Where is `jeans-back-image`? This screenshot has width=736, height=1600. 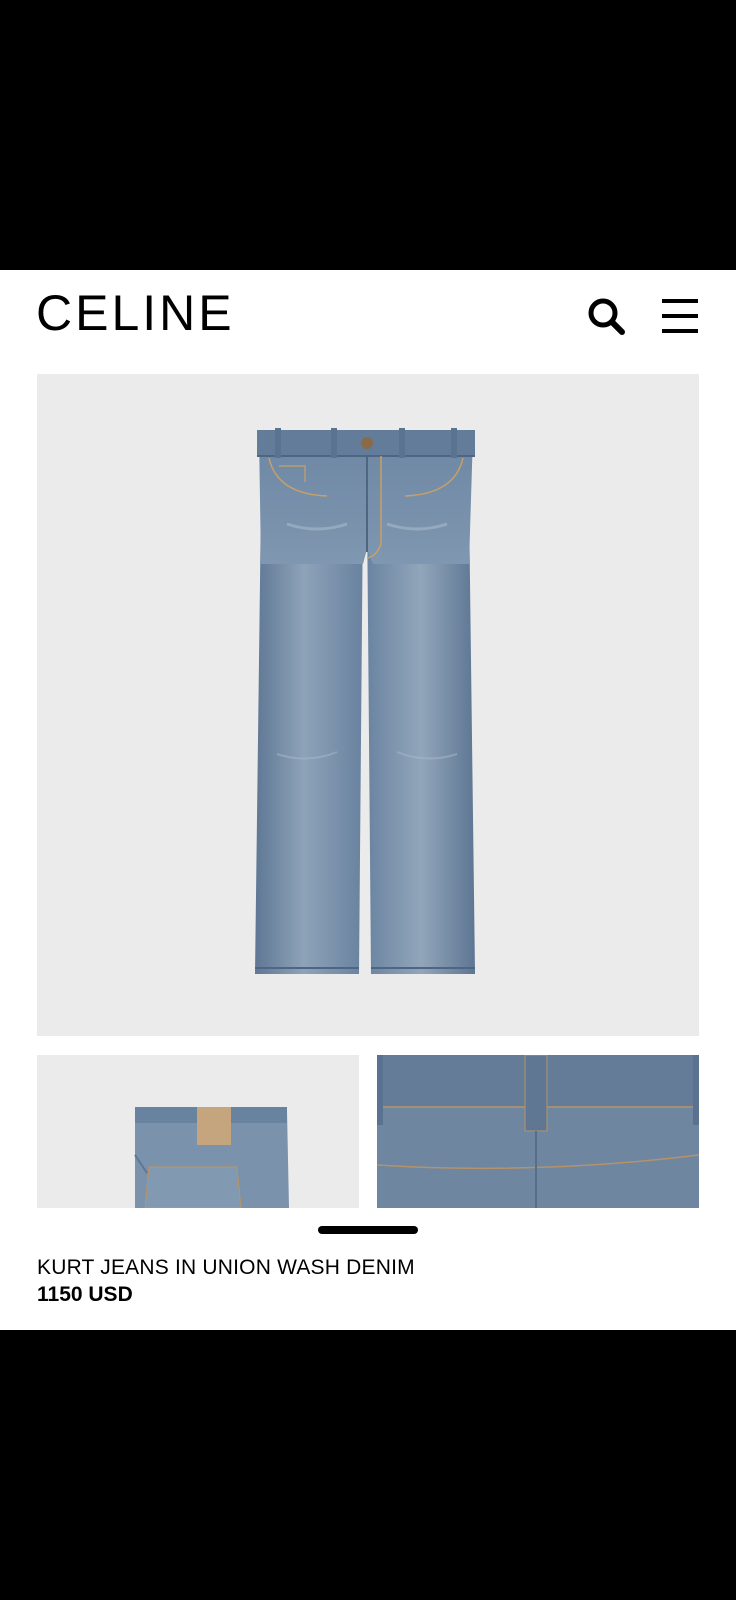 jeans-back-image is located at coordinates (211, 1157).